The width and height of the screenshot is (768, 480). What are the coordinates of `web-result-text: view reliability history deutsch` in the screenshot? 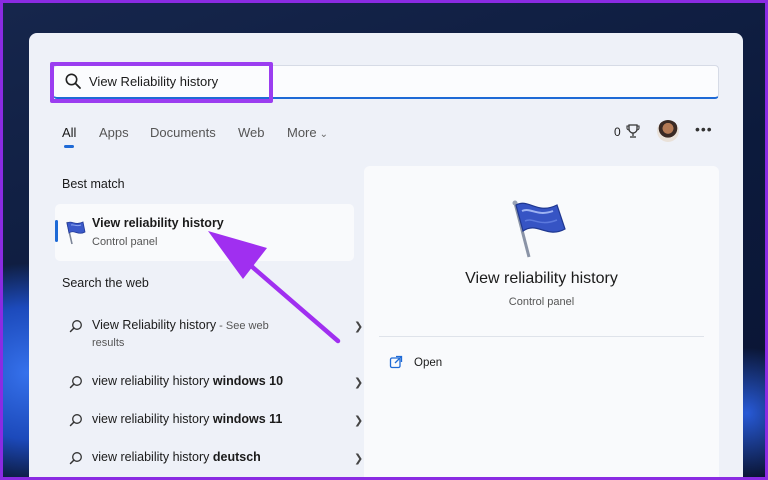 It's located at (176, 457).